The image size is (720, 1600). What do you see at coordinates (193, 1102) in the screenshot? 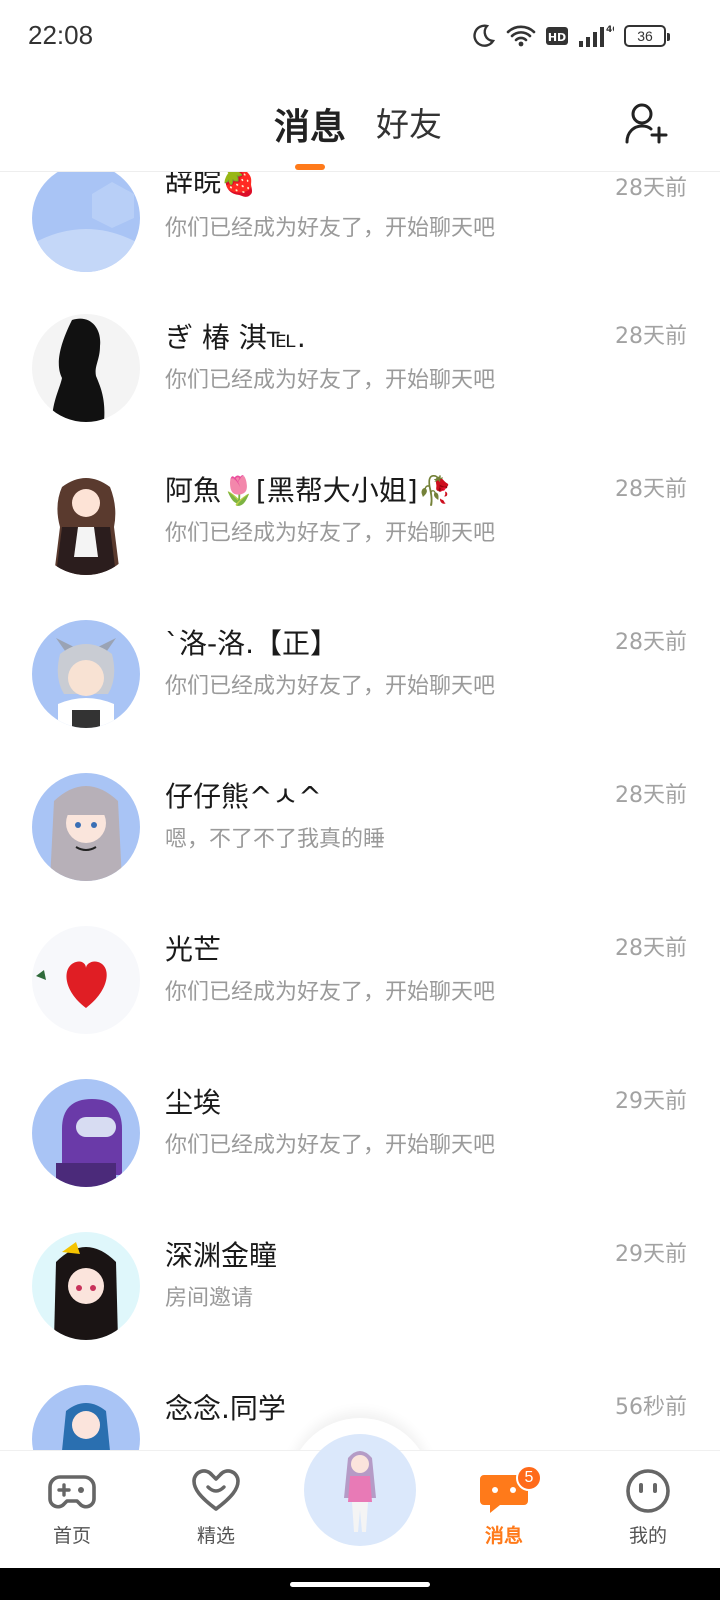
I see `contact-name: 尘埃` at bounding box center [193, 1102].